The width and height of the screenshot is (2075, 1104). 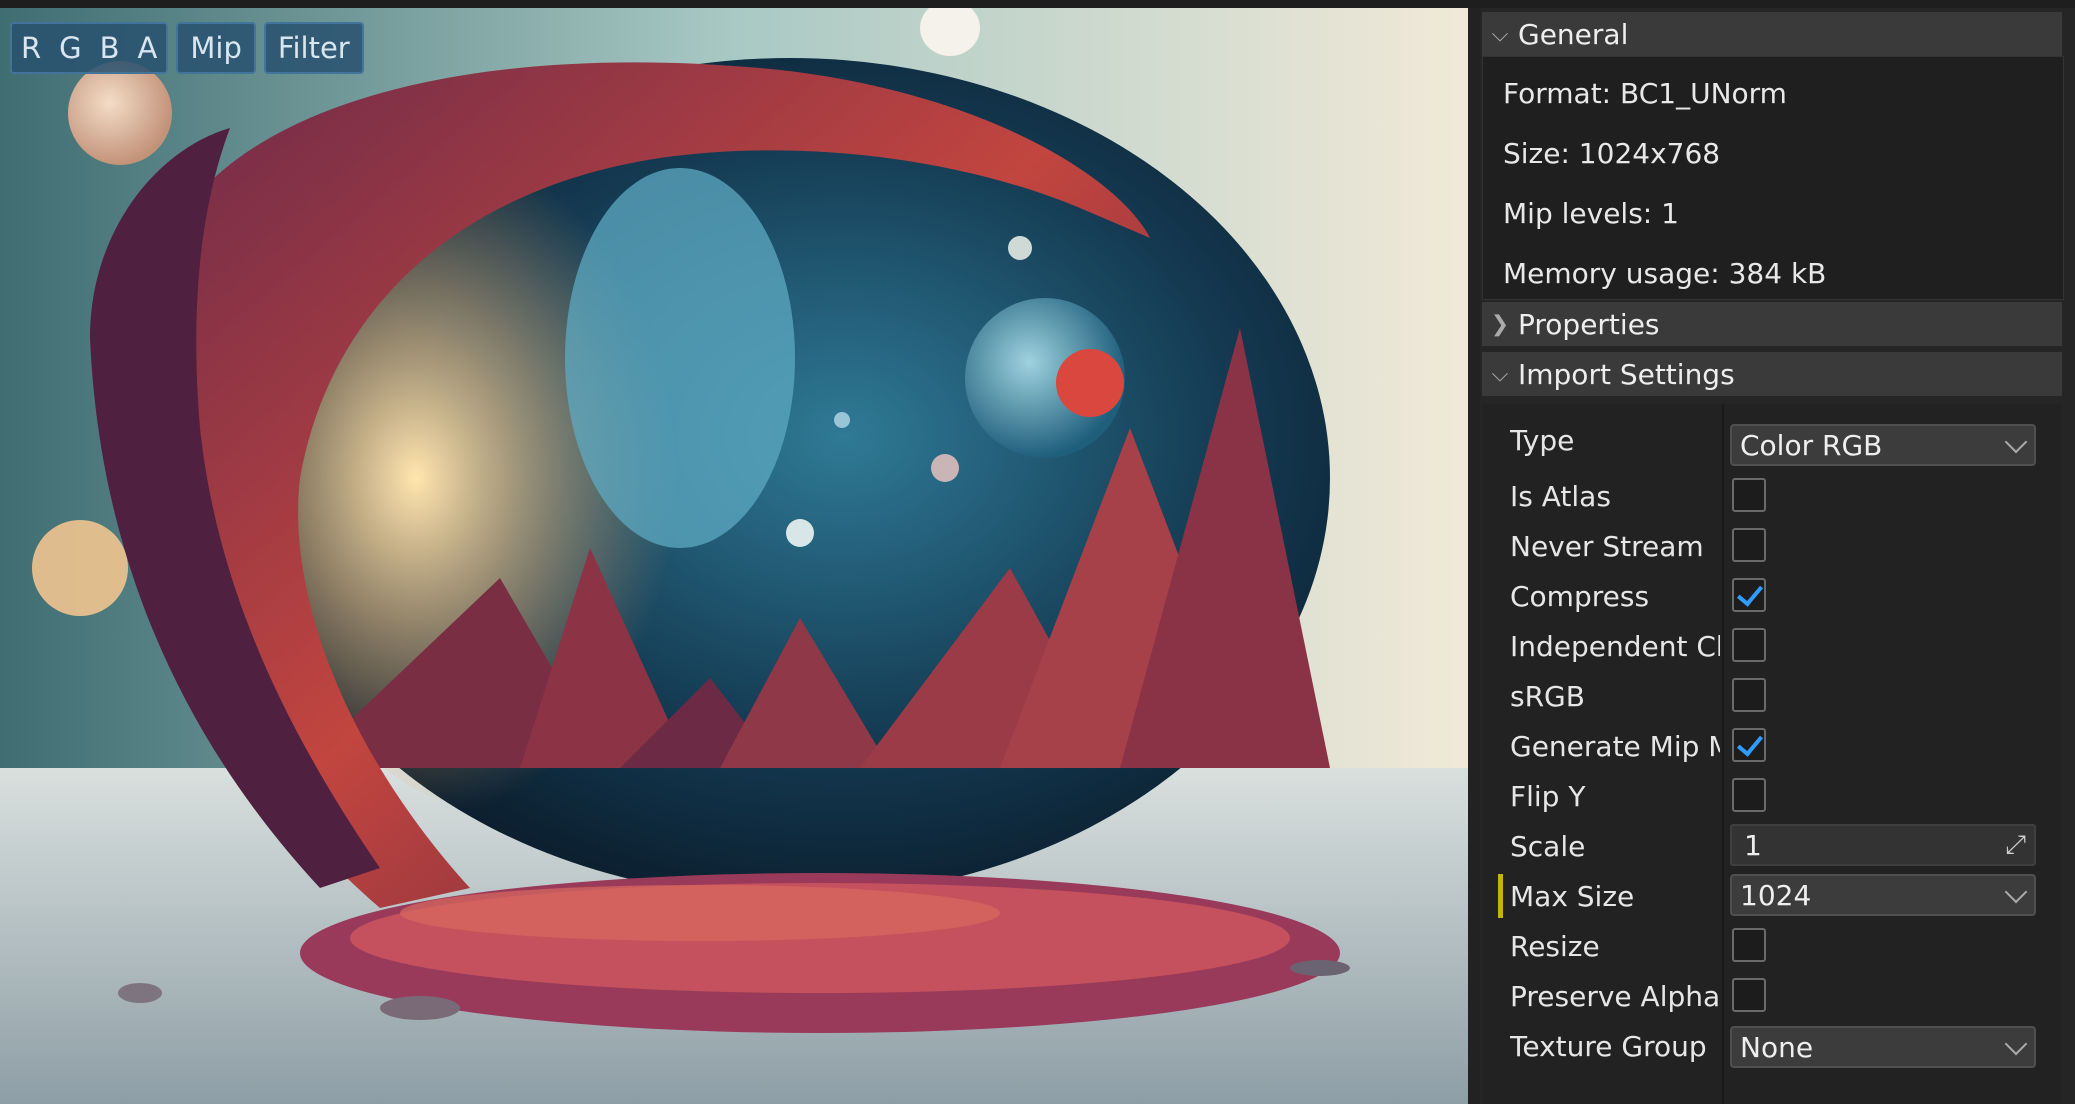 I want to click on never-stream-label: Never Stream, so click(x=1607, y=546).